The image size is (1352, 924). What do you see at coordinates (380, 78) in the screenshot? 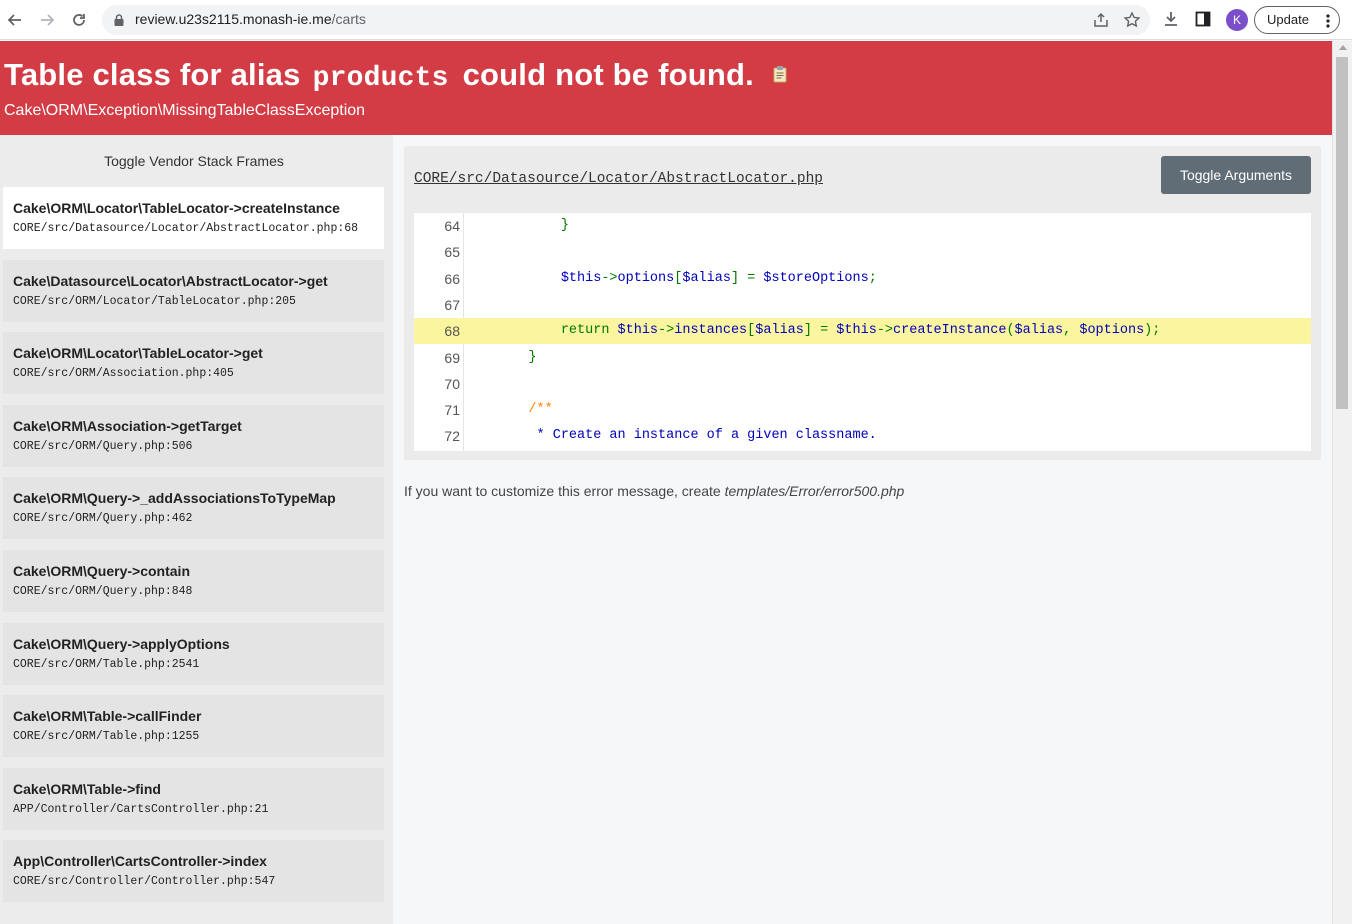
I see `error-title-alias: products` at bounding box center [380, 78].